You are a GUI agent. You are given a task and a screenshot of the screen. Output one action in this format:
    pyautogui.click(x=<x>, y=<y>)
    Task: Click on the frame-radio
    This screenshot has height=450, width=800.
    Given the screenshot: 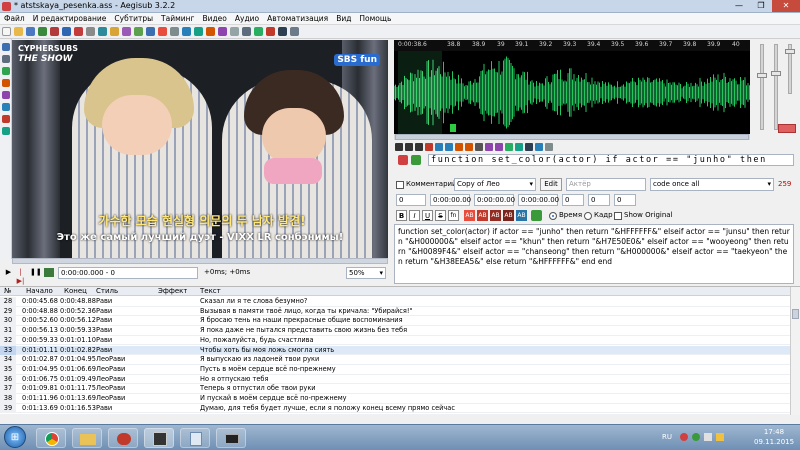 What is the action you would take?
    pyautogui.click(x=588, y=216)
    